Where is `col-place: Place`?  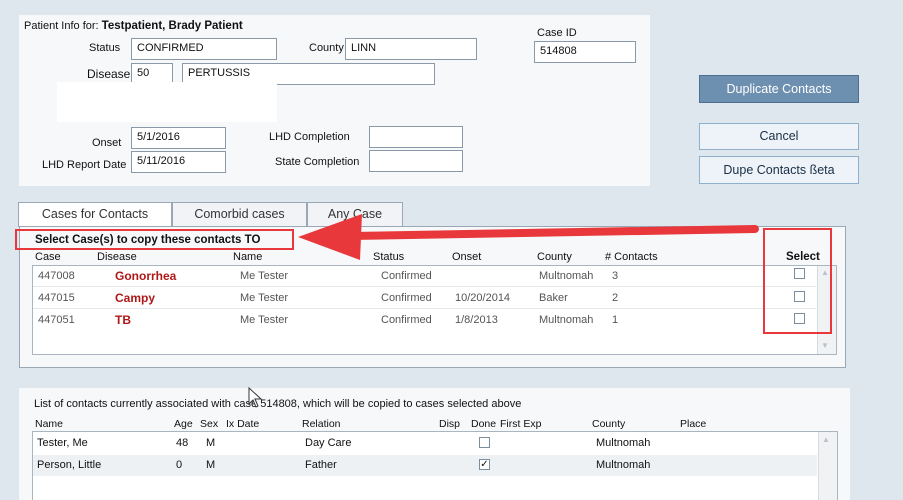 col-place: Place is located at coordinates (693, 424).